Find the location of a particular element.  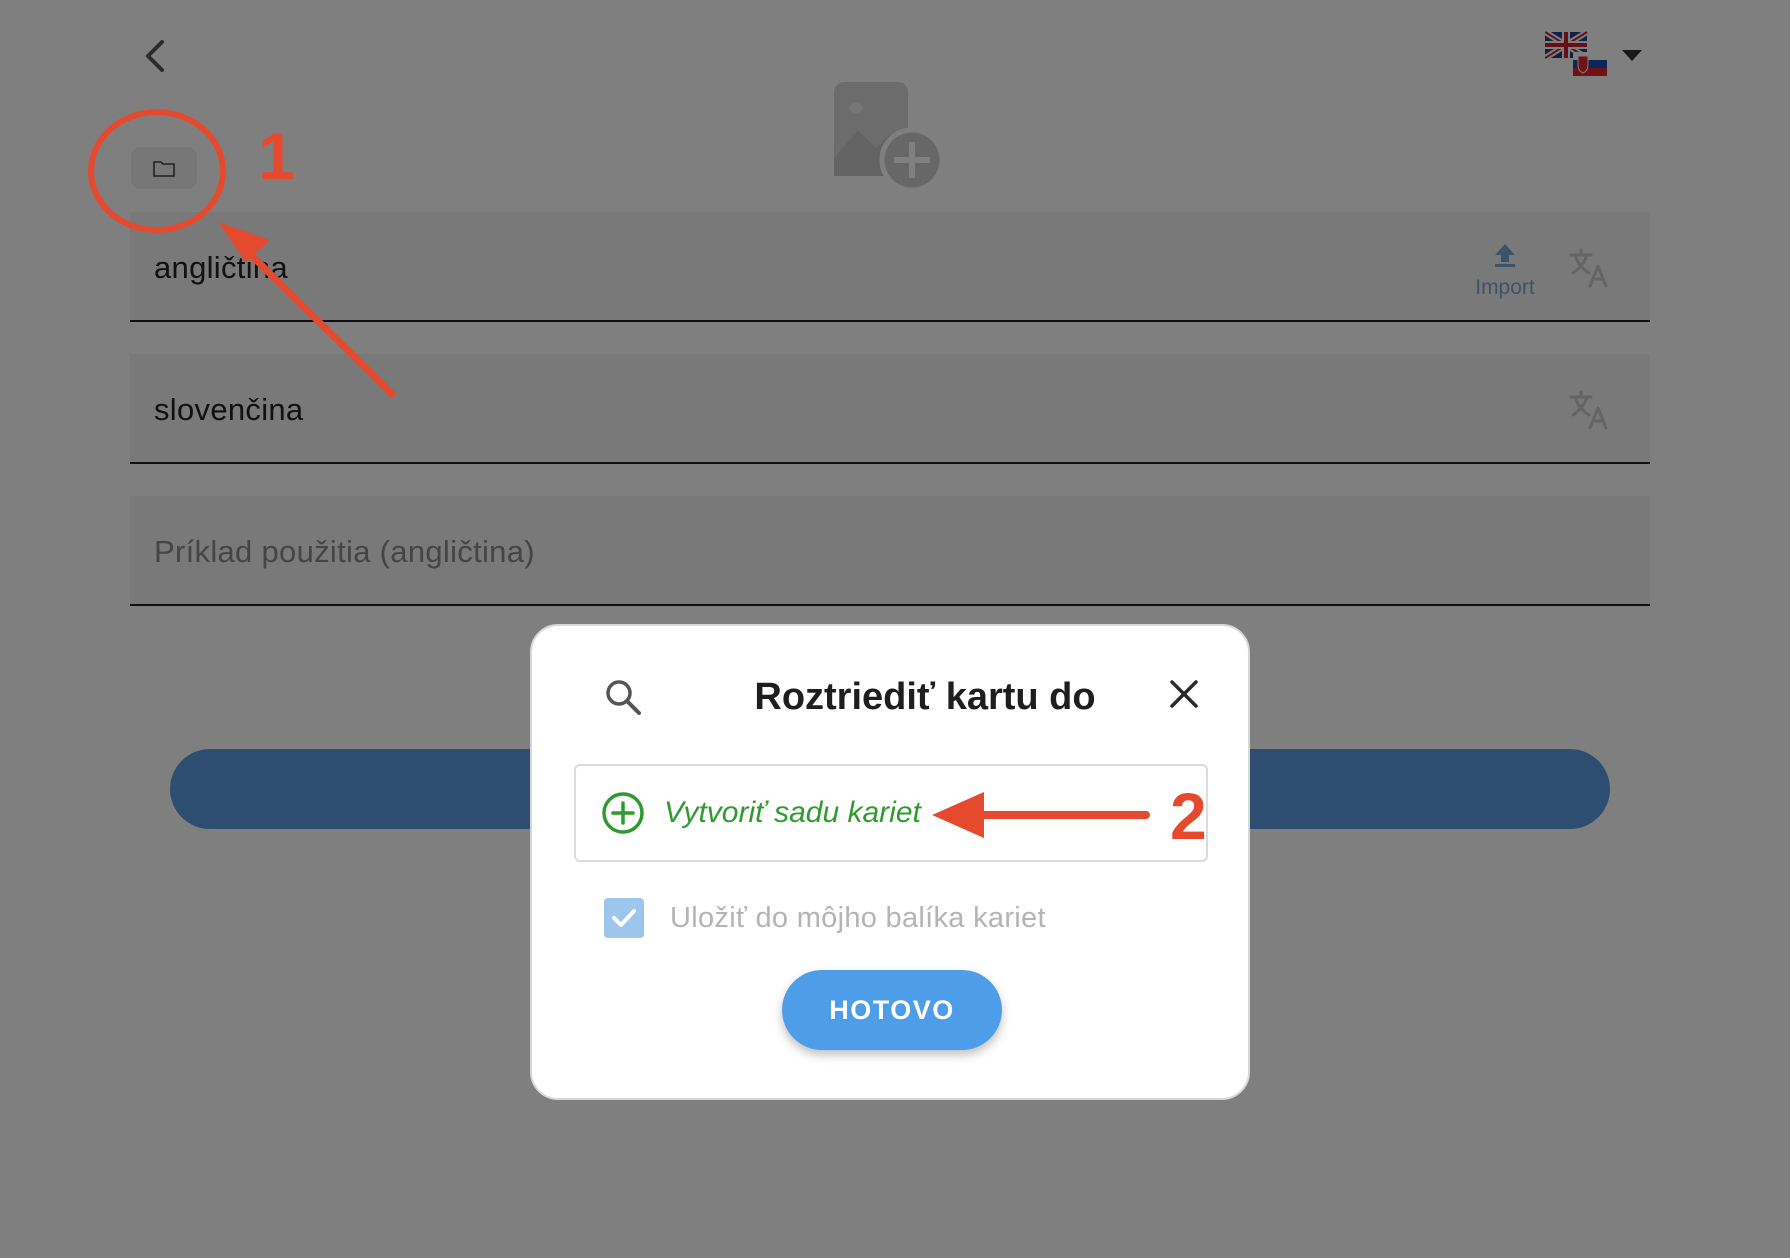

done-button: HOTOVO is located at coordinates (892, 1010).